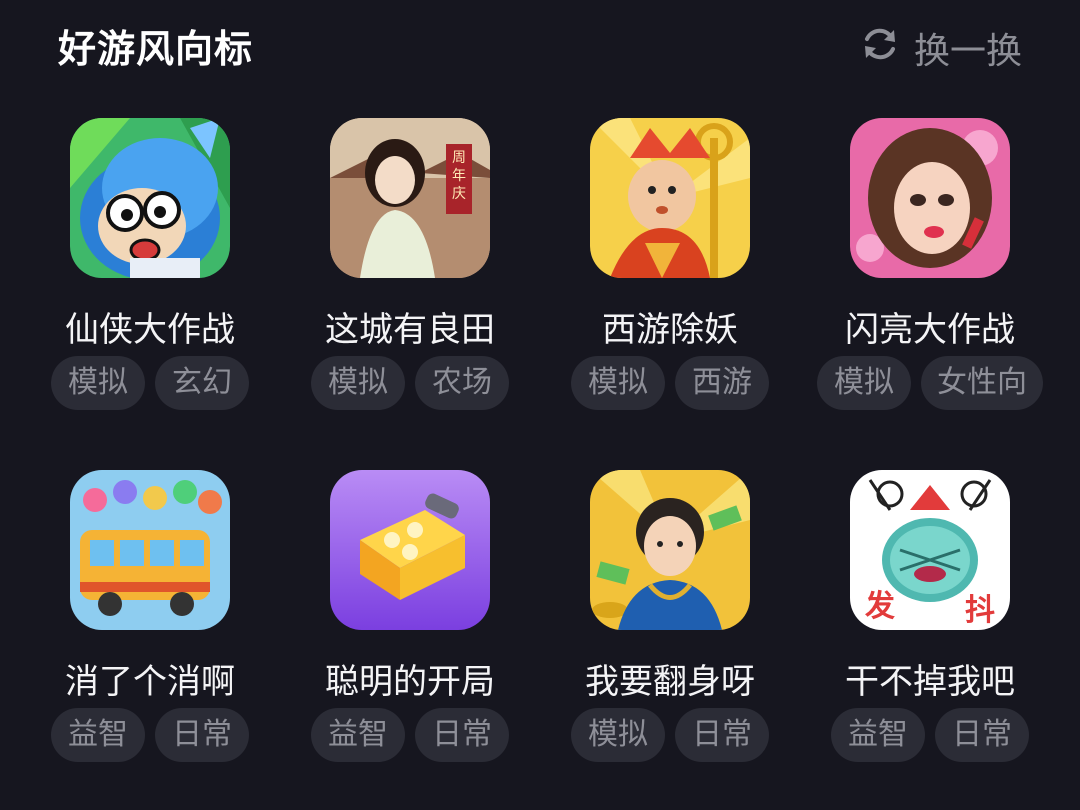 The width and height of the screenshot is (1080, 810). What do you see at coordinates (410, 330) in the screenshot?
I see `game-name: 这城有良田` at bounding box center [410, 330].